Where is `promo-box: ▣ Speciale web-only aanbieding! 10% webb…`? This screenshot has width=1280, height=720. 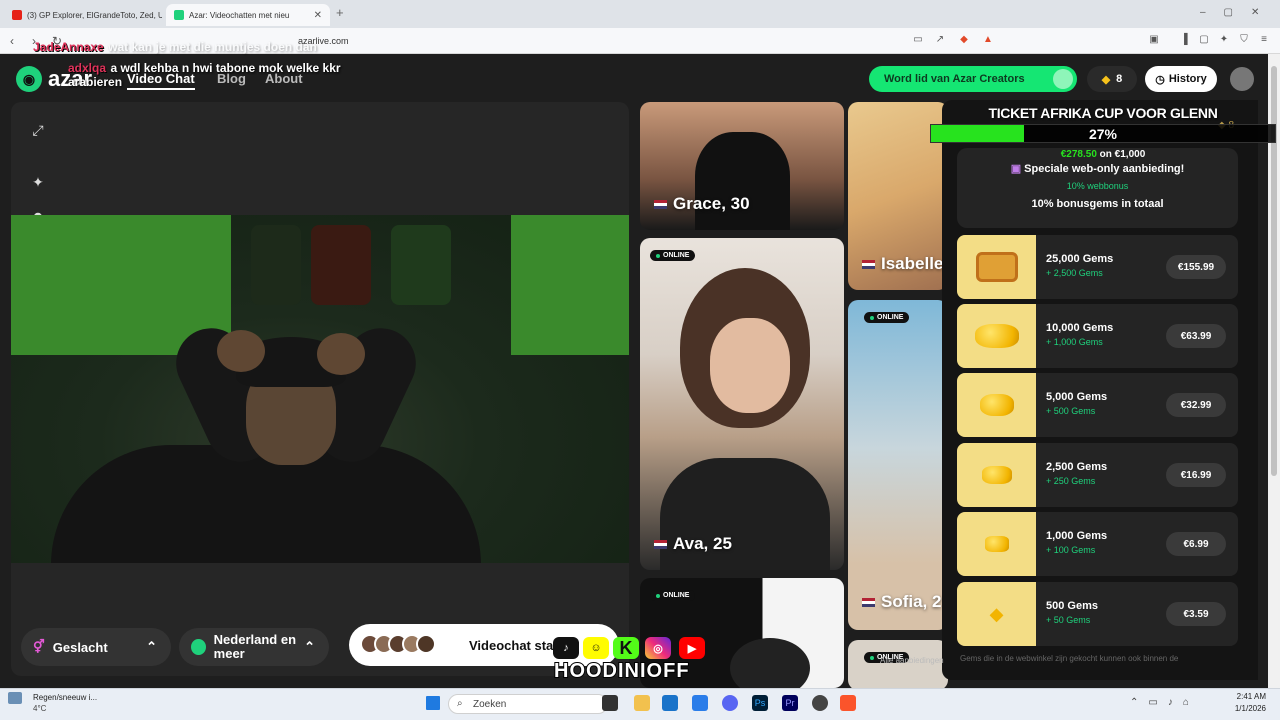
promo-box: ▣ Speciale web-only aanbieding! 10% webb… is located at coordinates (1097, 188).